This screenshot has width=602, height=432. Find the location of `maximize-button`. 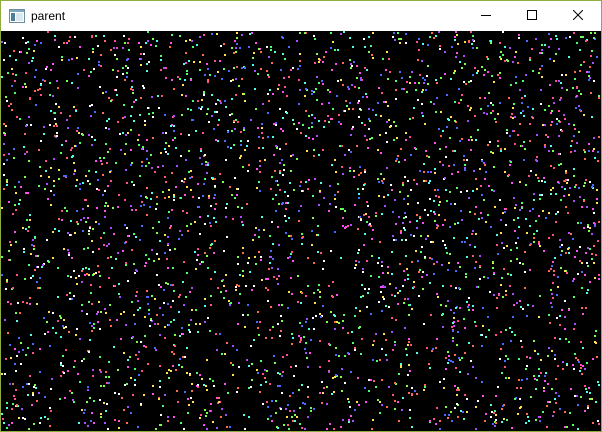

maximize-button is located at coordinates (532, 16).